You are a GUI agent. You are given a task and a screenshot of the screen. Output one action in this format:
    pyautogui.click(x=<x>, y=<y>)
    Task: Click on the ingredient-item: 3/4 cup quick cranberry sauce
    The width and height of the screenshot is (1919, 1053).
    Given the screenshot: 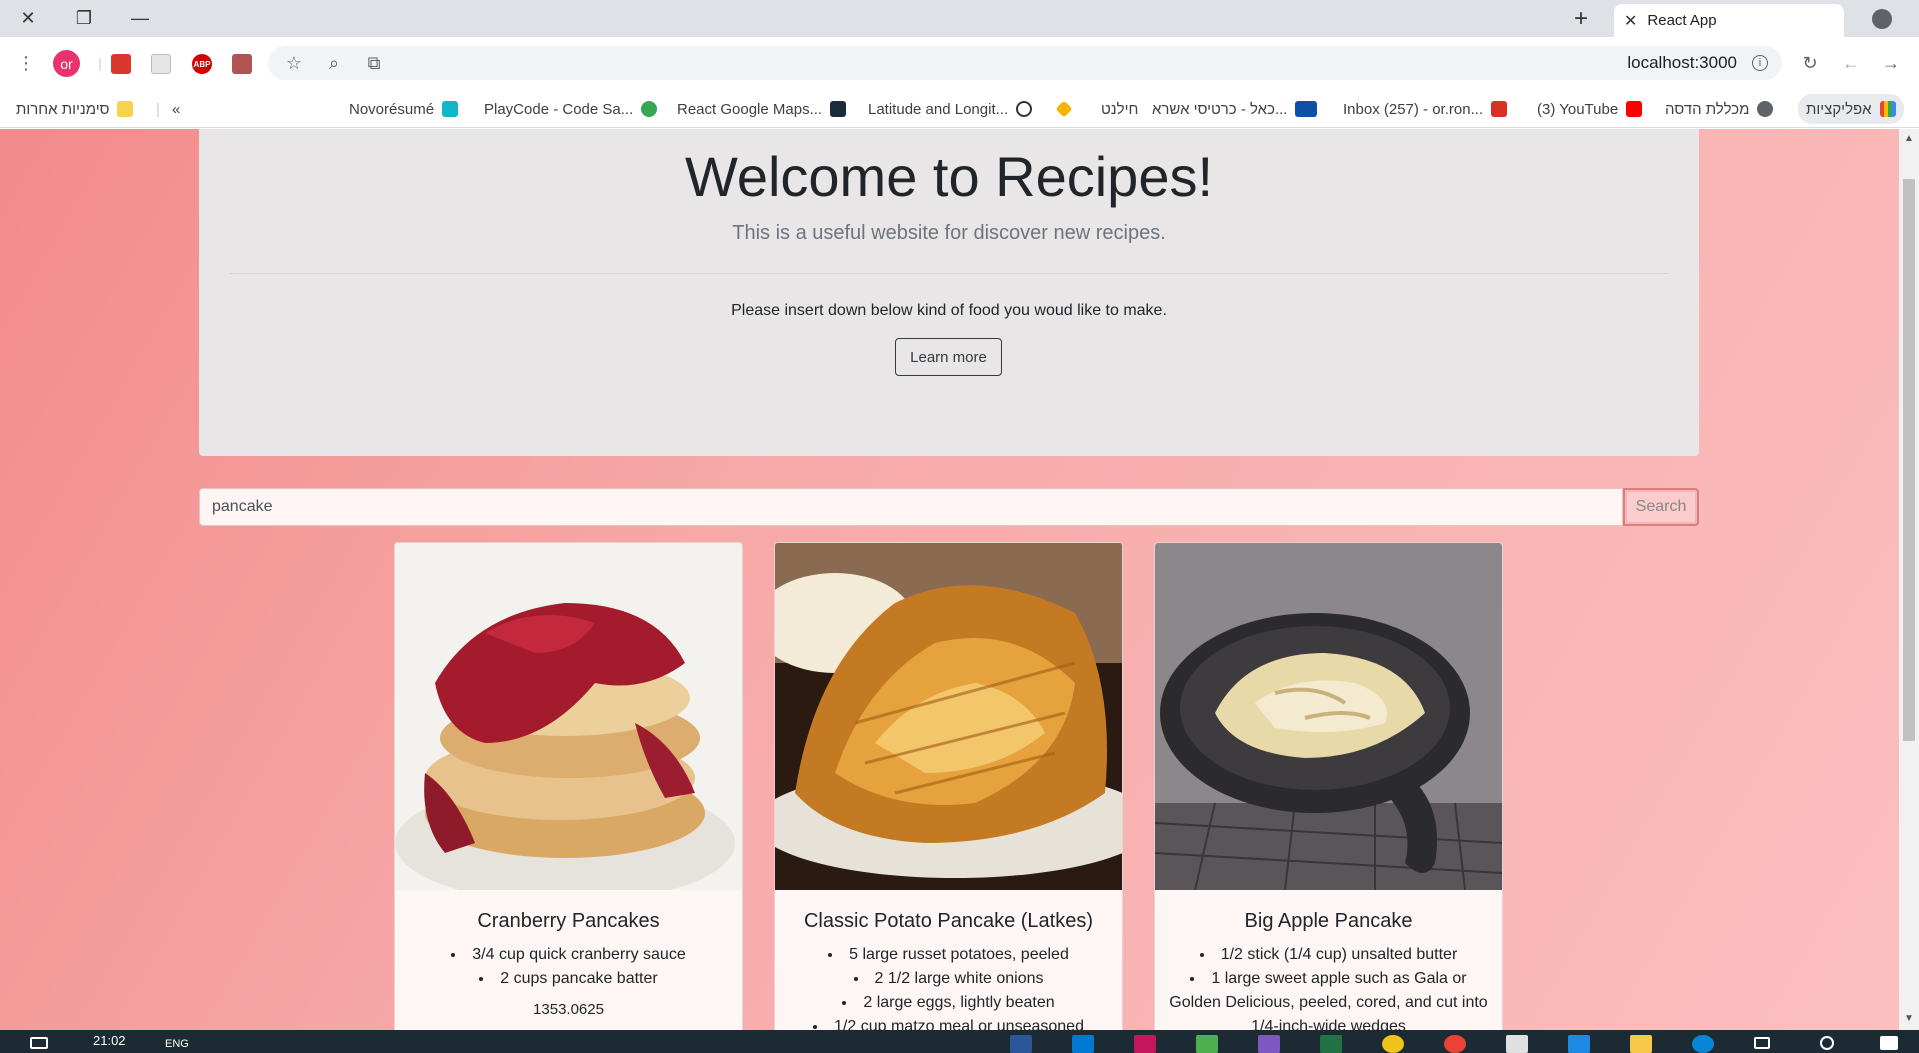 What is the action you would take?
    pyautogui.click(x=568, y=955)
    